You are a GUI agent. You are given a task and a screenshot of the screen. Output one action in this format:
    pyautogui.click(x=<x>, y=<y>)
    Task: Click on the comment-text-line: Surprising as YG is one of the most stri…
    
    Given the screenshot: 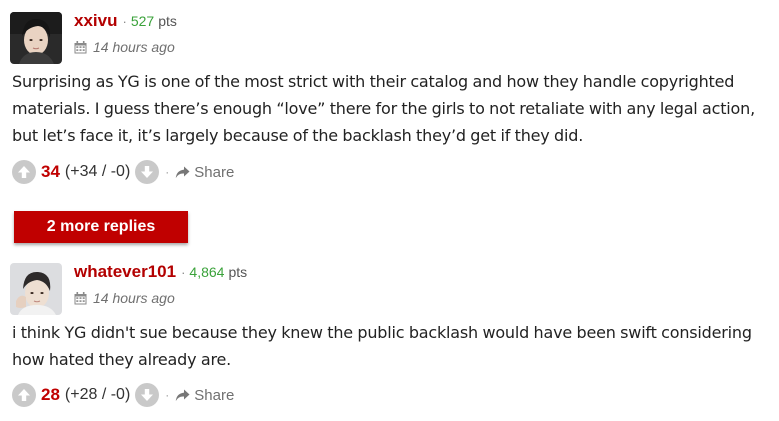 What is the action you would take?
    pyautogui.click(x=373, y=81)
    